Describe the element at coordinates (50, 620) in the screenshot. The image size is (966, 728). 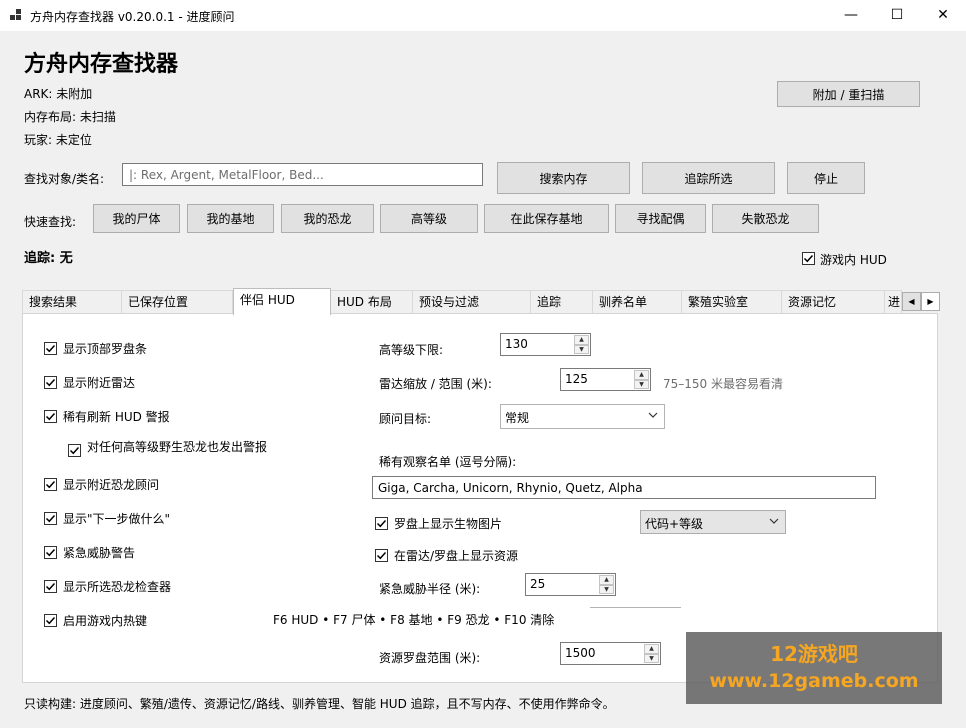
I see `ingame-hotkeys-checkbox` at that location.